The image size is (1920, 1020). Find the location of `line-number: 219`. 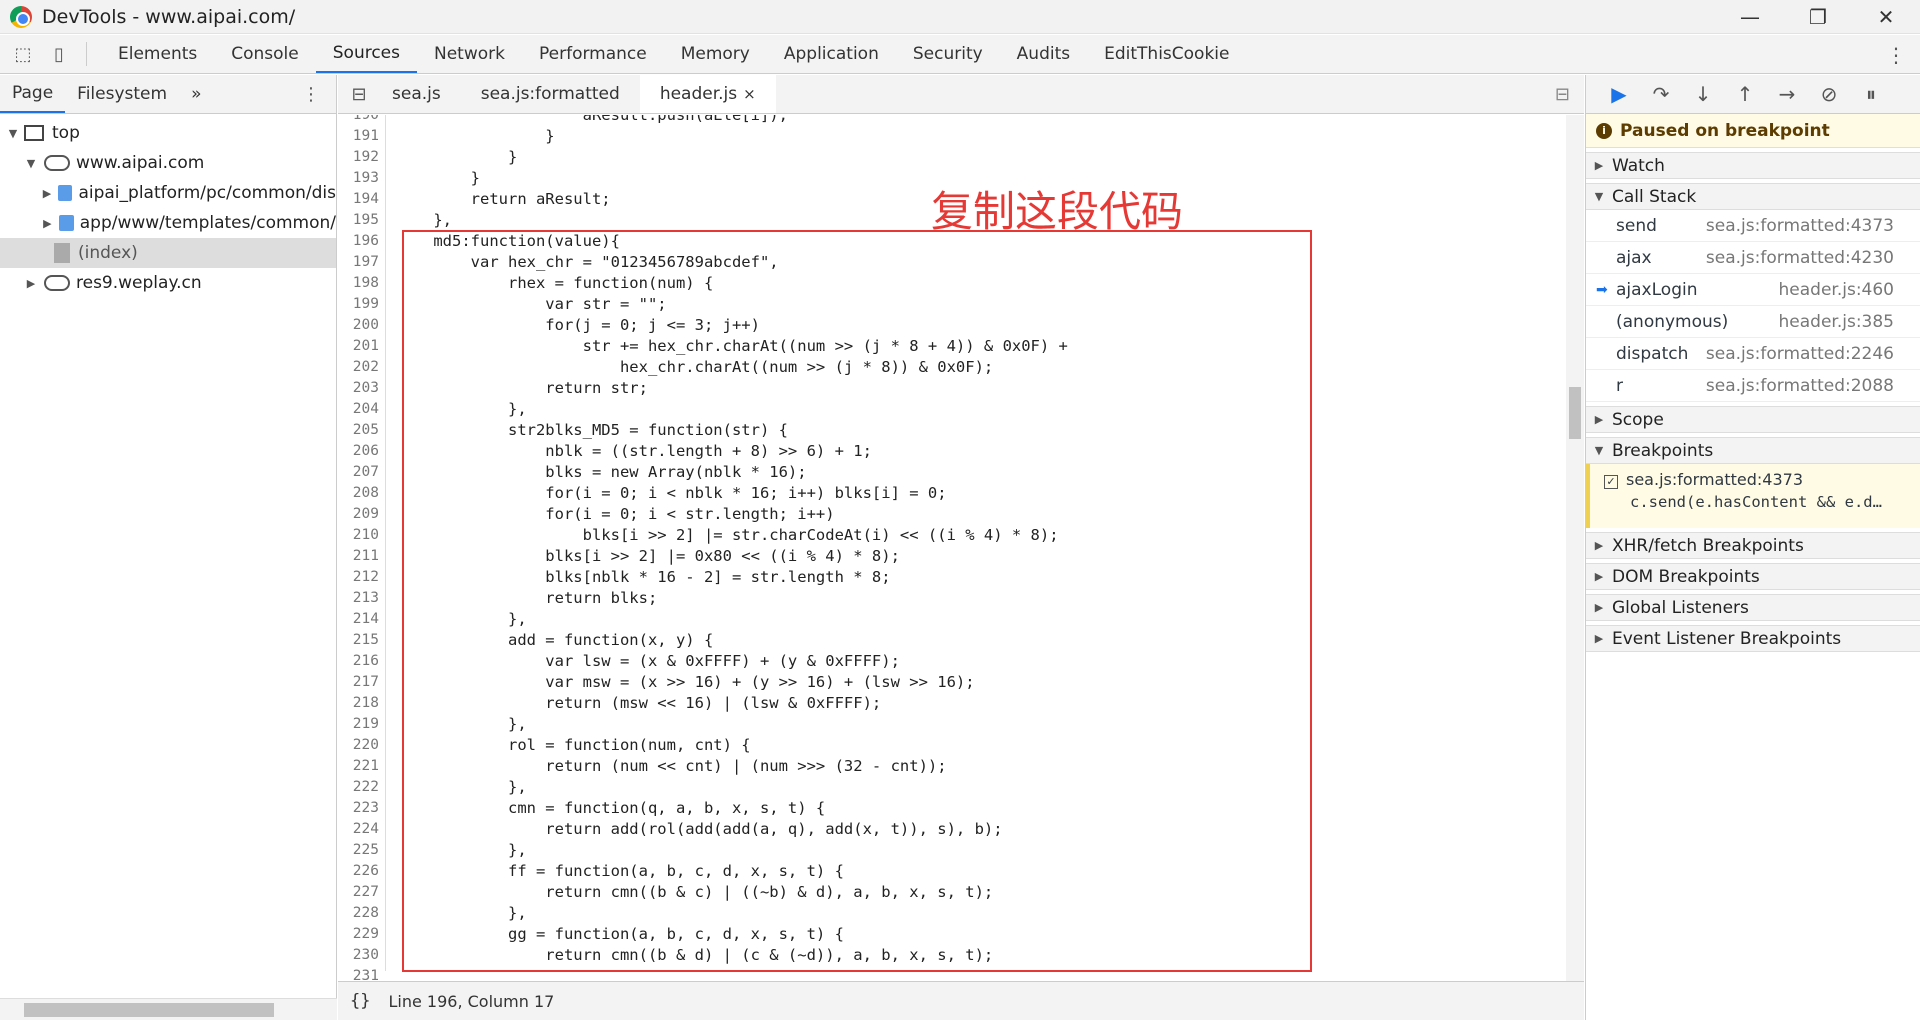

line-number: 219 is located at coordinates (361, 724).